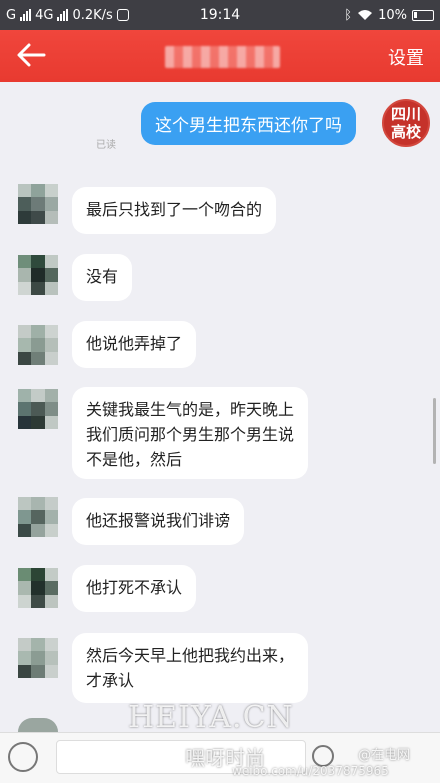 This screenshot has height=783, width=440. Describe the element at coordinates (398, 113) in the screenshot. I see `avatar-char: 四` at that location.